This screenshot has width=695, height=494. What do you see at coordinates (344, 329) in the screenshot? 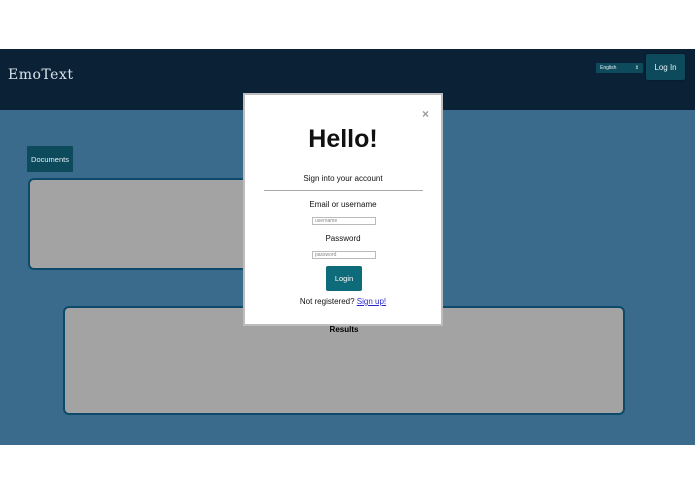
I see `results-title: Results` at bounding box center [344, 329].